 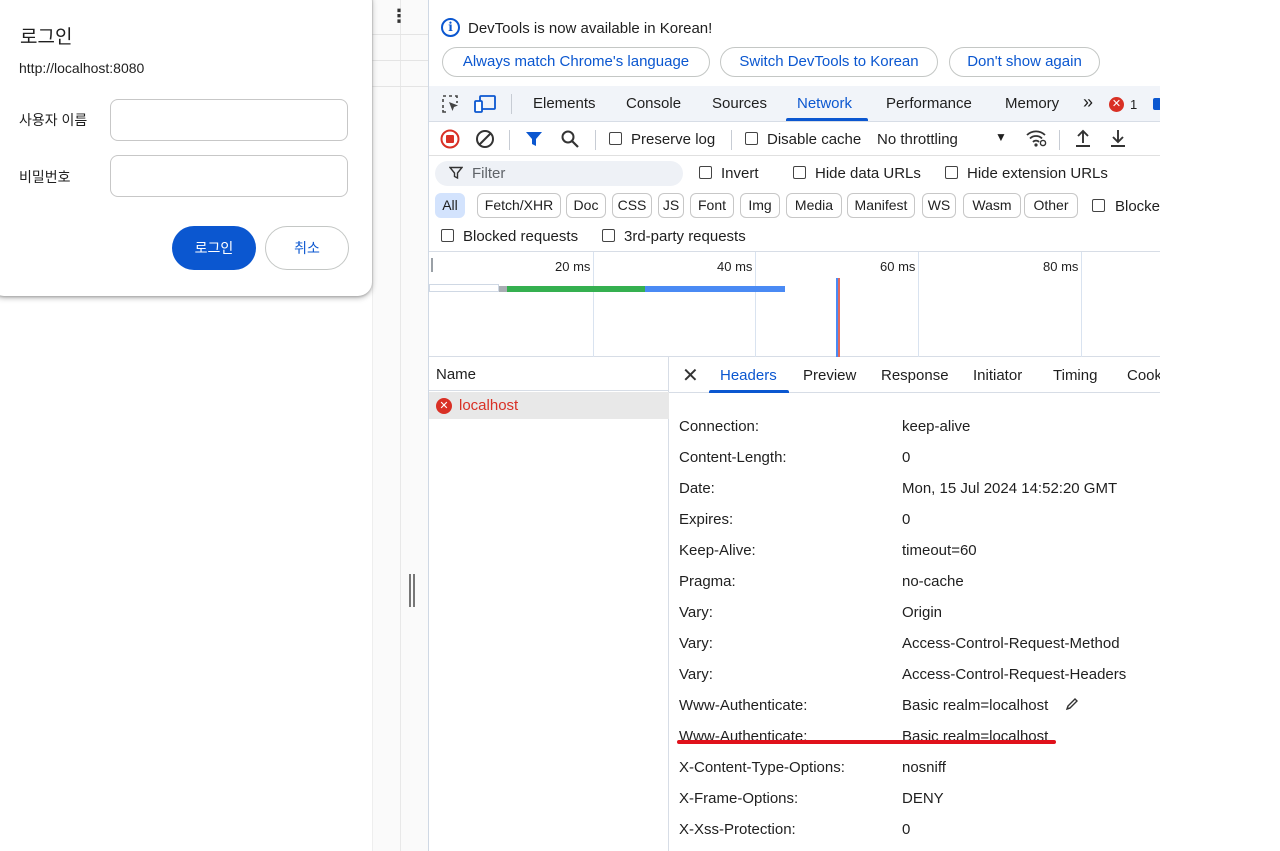 I want to click on type-filter-js: JS, so click(x=671, y=205).